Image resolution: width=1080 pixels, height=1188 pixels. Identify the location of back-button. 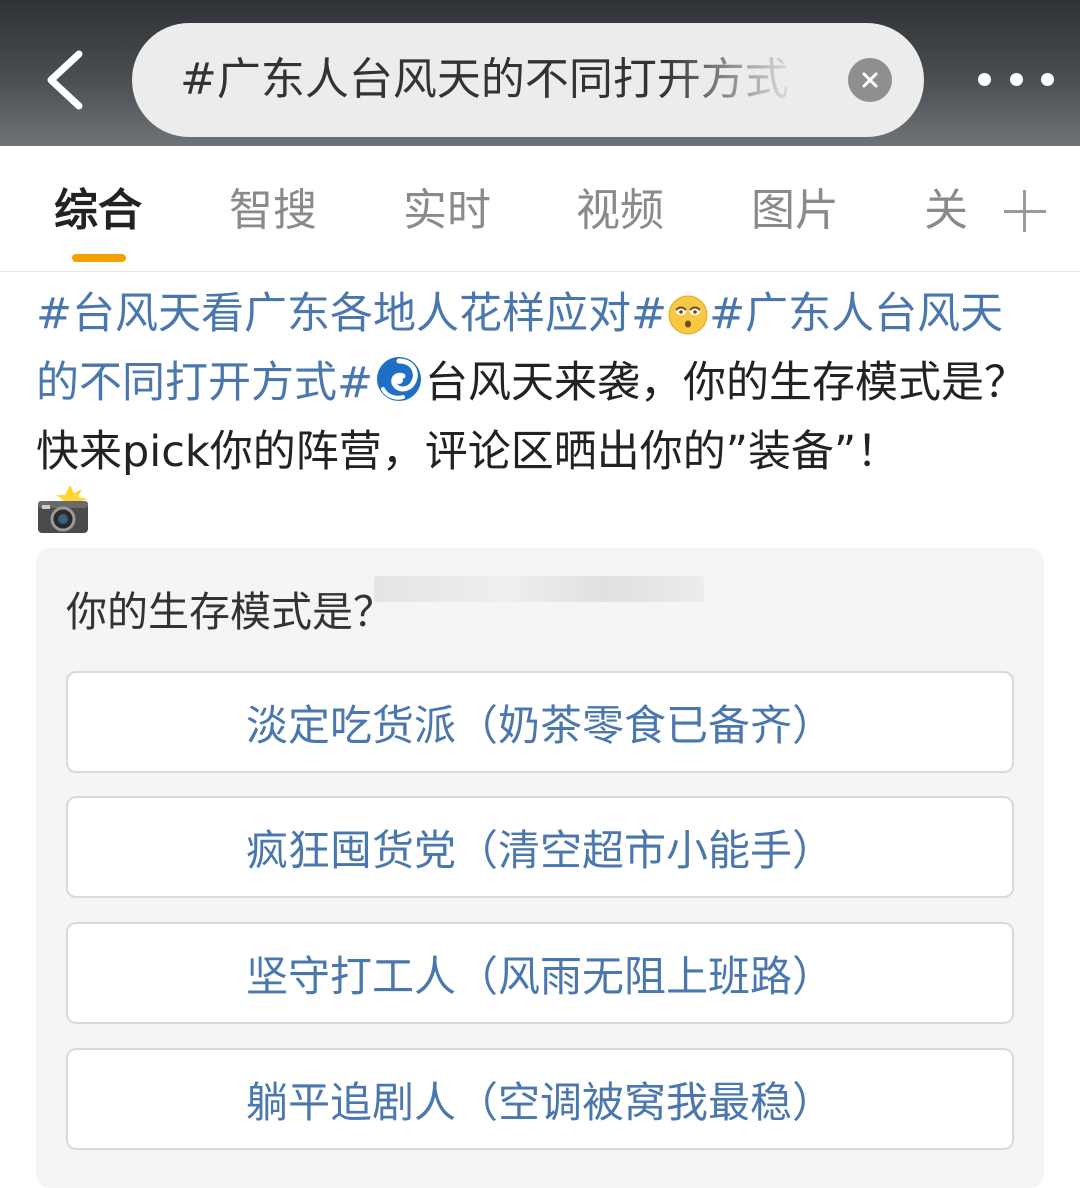
(65, 80).